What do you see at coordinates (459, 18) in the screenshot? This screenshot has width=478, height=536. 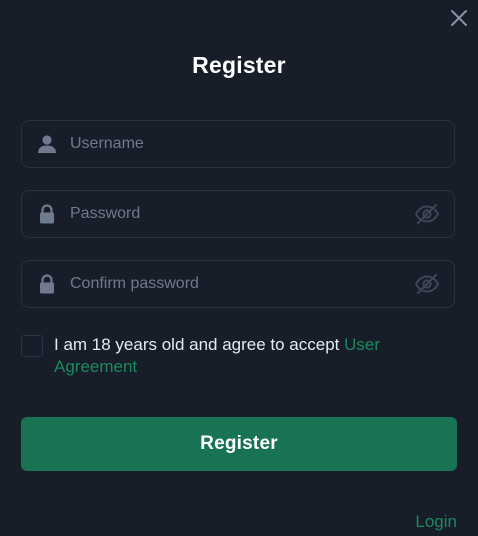 I see `close-icon` at bounding box center [459, 18].